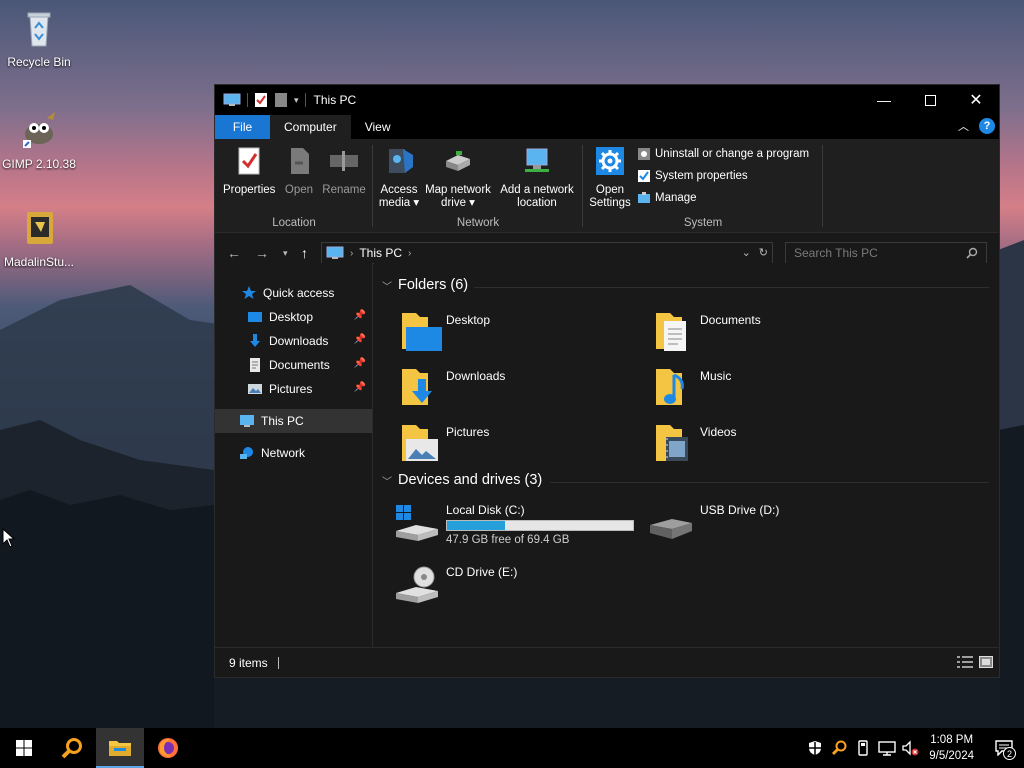  I want to click on properties-button: Properties, so click(249, 171).